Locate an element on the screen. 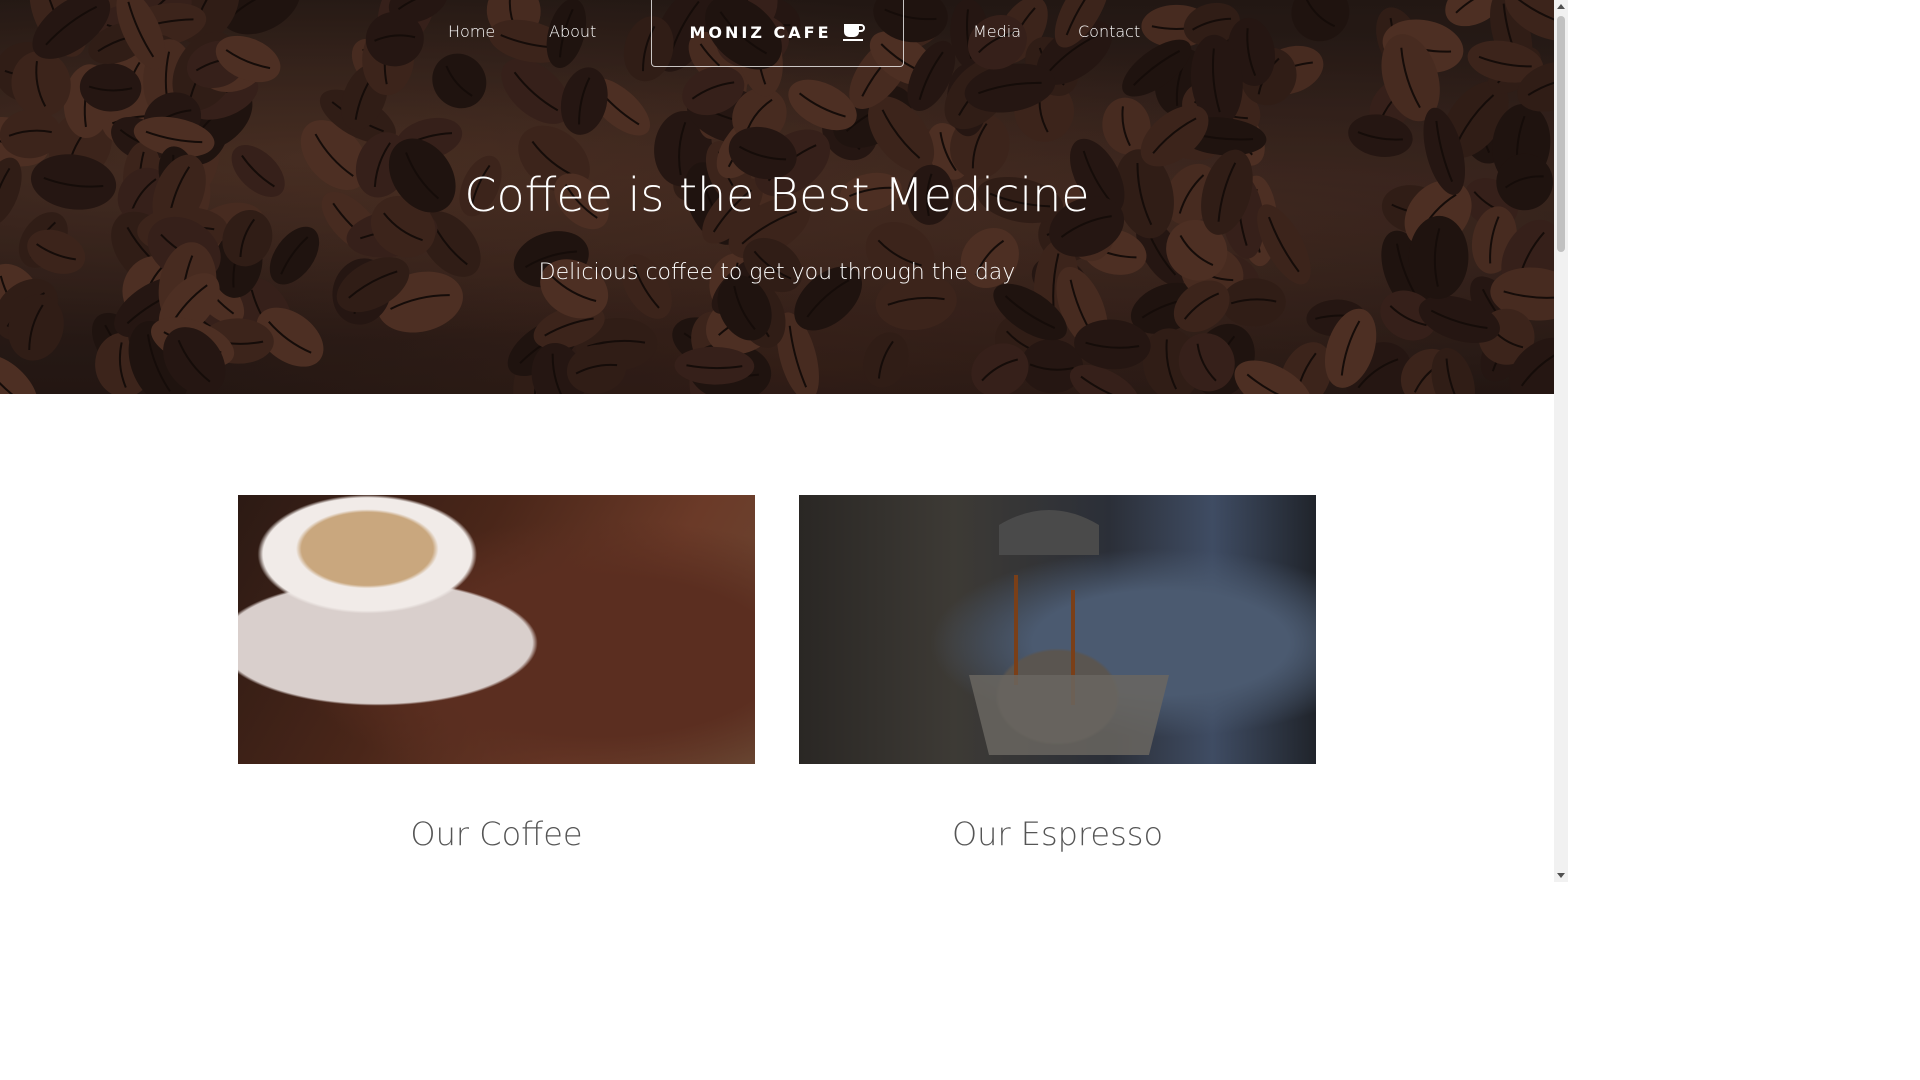 The width and height of the screenshot is (1920, 1080). card-our-espresso: Our Espresso is located at coordinates (1057, 674).